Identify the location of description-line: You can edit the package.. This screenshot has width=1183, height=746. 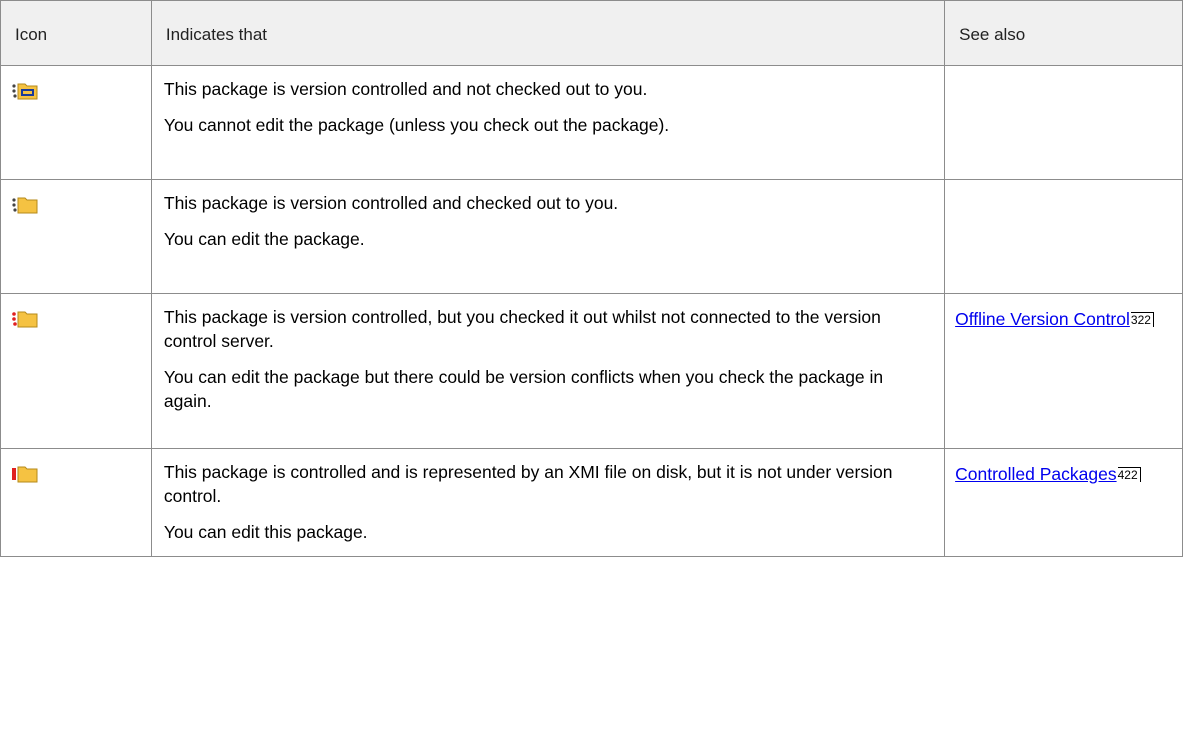
(264, 239).